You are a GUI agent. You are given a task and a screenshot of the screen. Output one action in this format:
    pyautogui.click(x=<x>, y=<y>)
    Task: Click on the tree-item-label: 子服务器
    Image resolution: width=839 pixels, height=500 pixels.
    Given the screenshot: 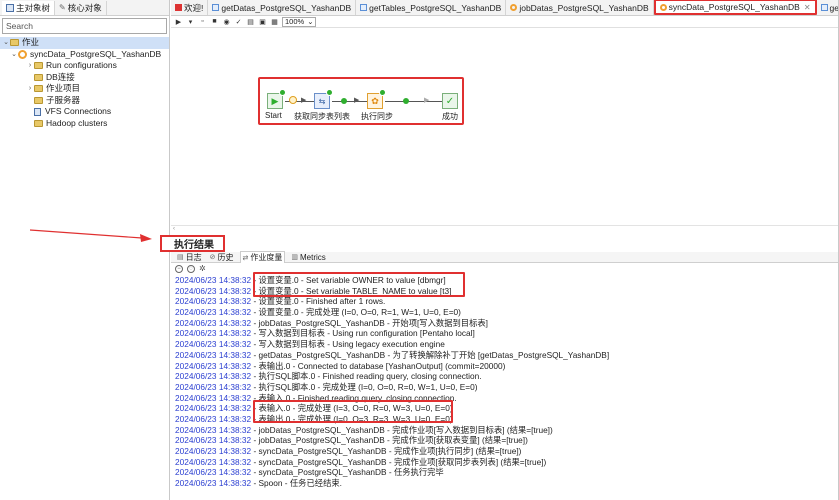 What is the action you would take?
    pyautogui.click(x=63, y=99)
    